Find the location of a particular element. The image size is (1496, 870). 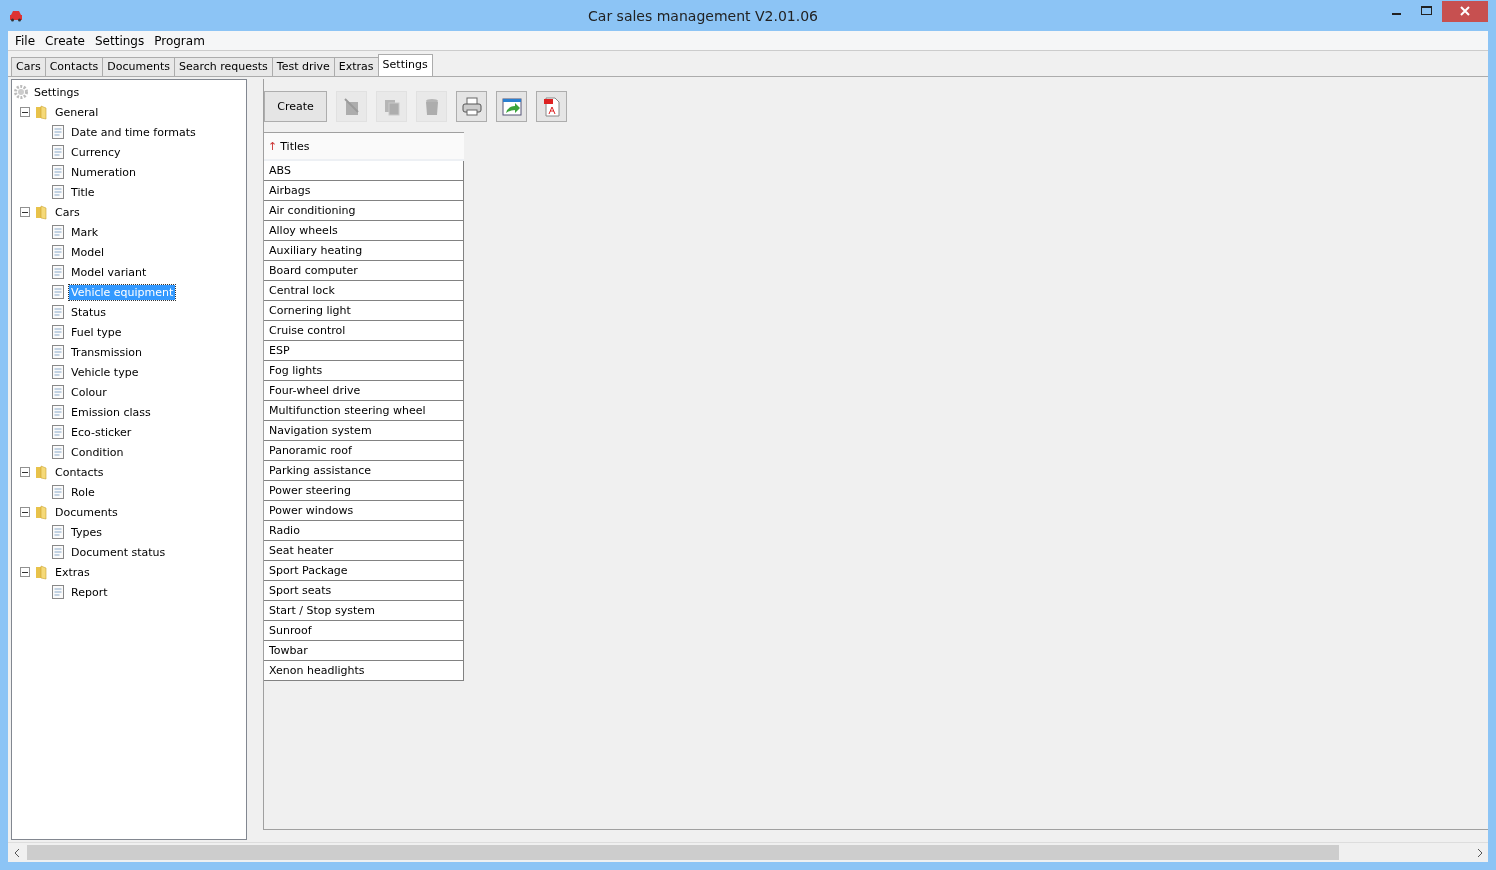

export-icon is located at coordinates (511, 106).